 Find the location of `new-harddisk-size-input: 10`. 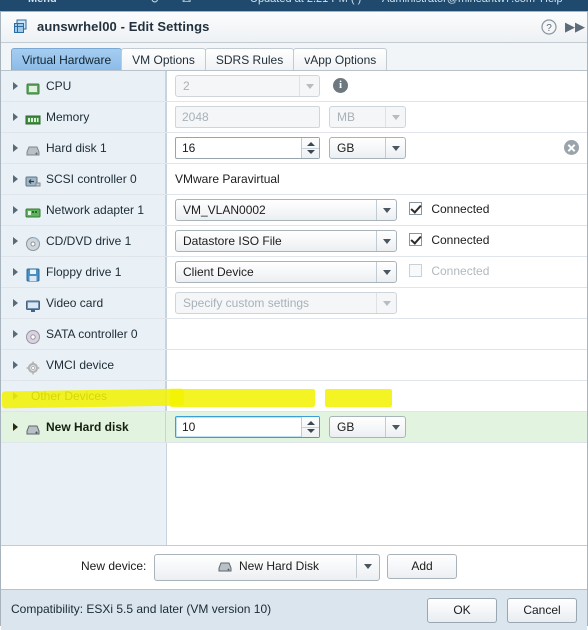

new-harddisk-size-input: 10 is located at coordinates (247, 427).